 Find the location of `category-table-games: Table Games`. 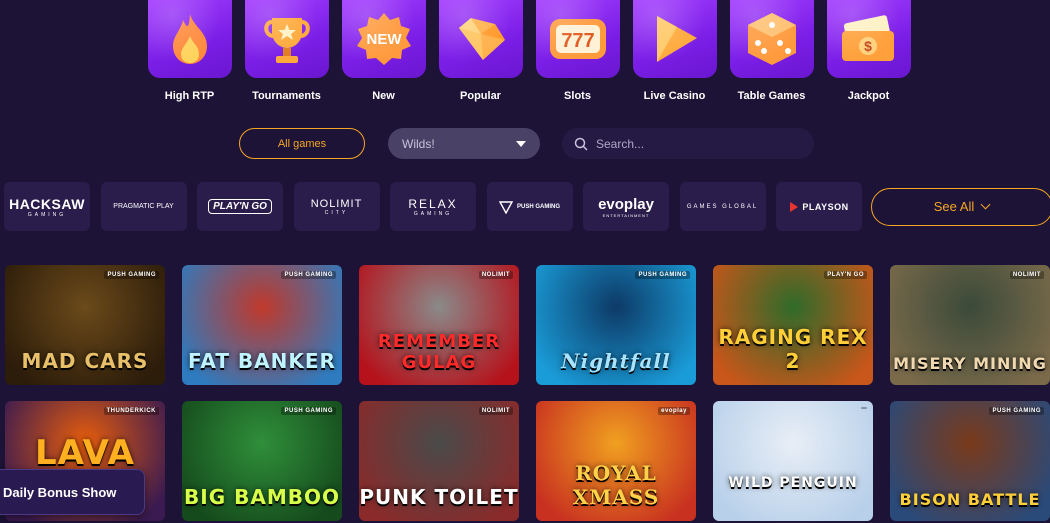

category-table-games: Table Games is located at coordinates (771, 51).